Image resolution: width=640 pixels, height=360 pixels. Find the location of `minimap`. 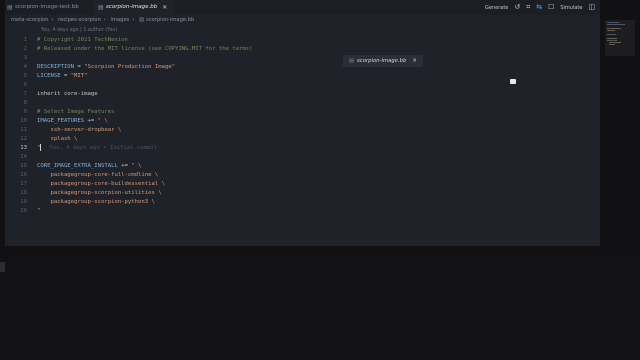

minimap is located at coordinates (620, 38).